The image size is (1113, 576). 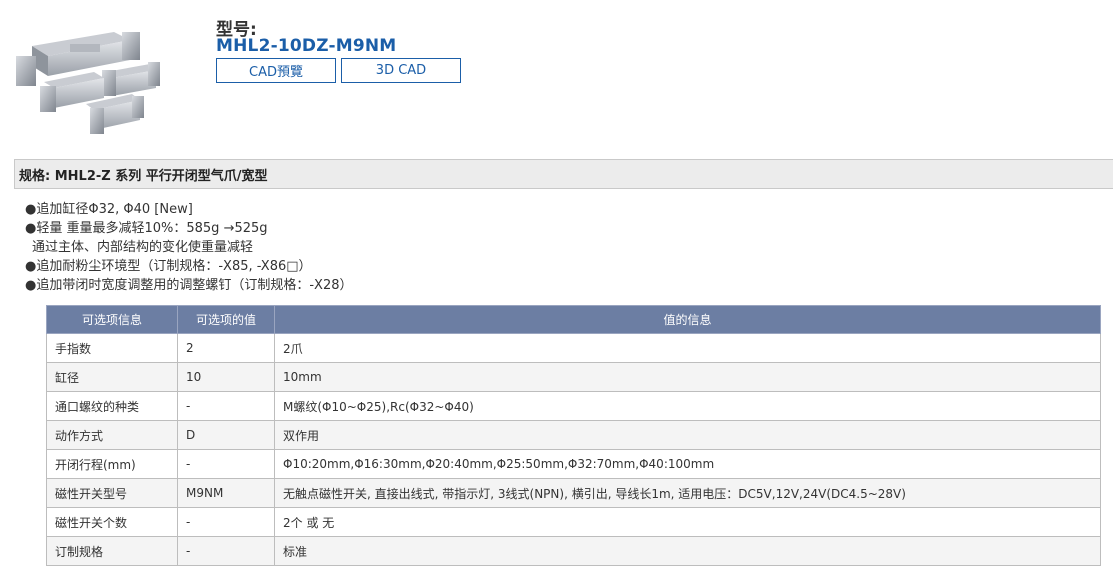 I want to click on value-info-cell: 标准, so click(x=687, y=551).